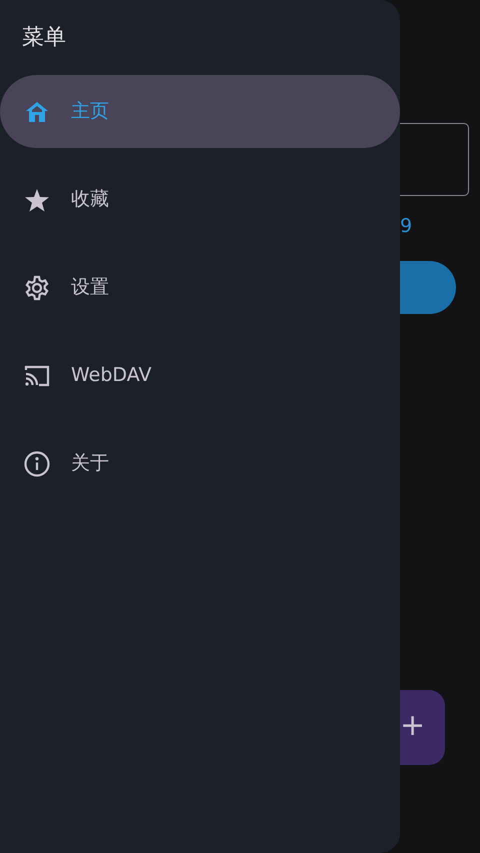 The width and height of the screenshot is (480, 853). What do you see at coordinates (44, 38) in the screenshot?
I see `drawer-title: 菜单` at bounding box center [44, 38].